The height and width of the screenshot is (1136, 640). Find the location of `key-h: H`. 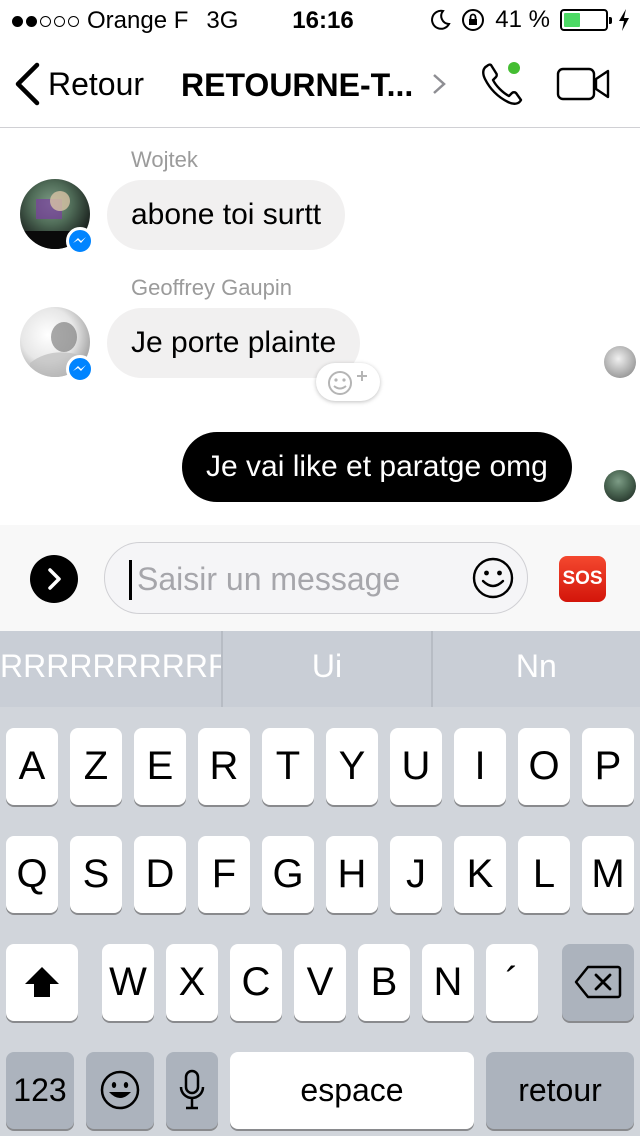

key-h: H is located at coordinates (352, 874).